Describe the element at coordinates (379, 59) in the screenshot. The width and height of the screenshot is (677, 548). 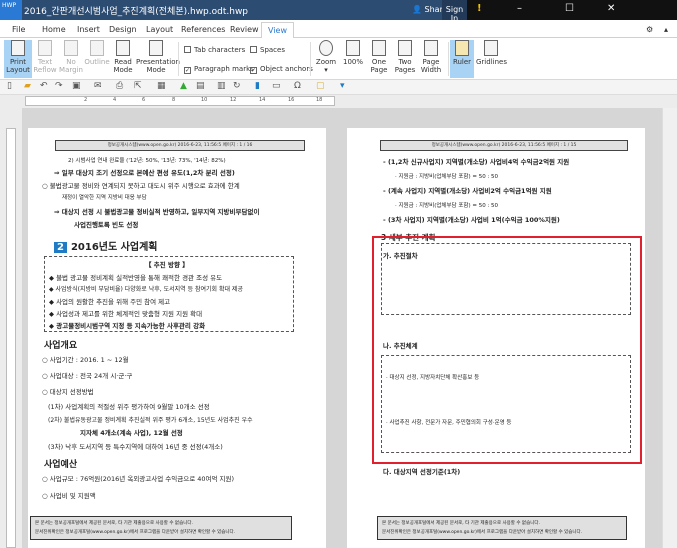
I see `one-page-button: One Page` at that location.